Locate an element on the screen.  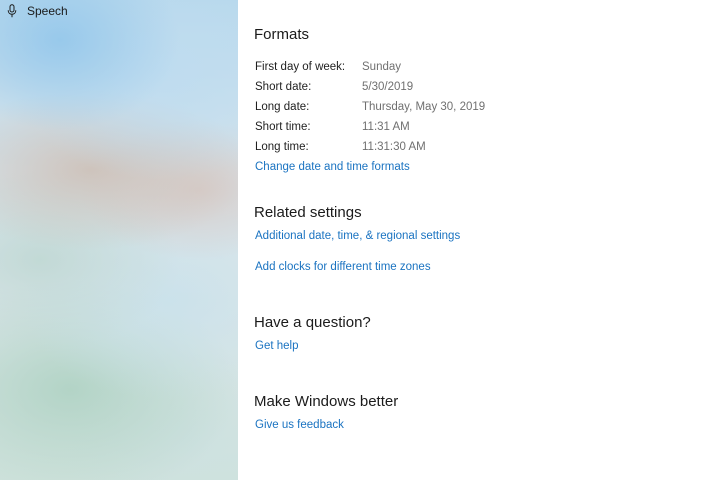
format-value: Sunday is located at coordinates (382, 67).